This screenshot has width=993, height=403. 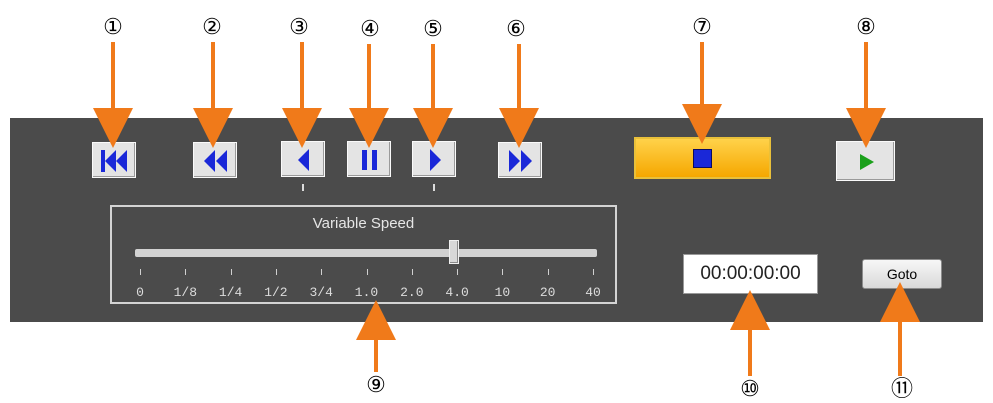 I want to click on callout-6: ⑥, so click(x=516, y=29).